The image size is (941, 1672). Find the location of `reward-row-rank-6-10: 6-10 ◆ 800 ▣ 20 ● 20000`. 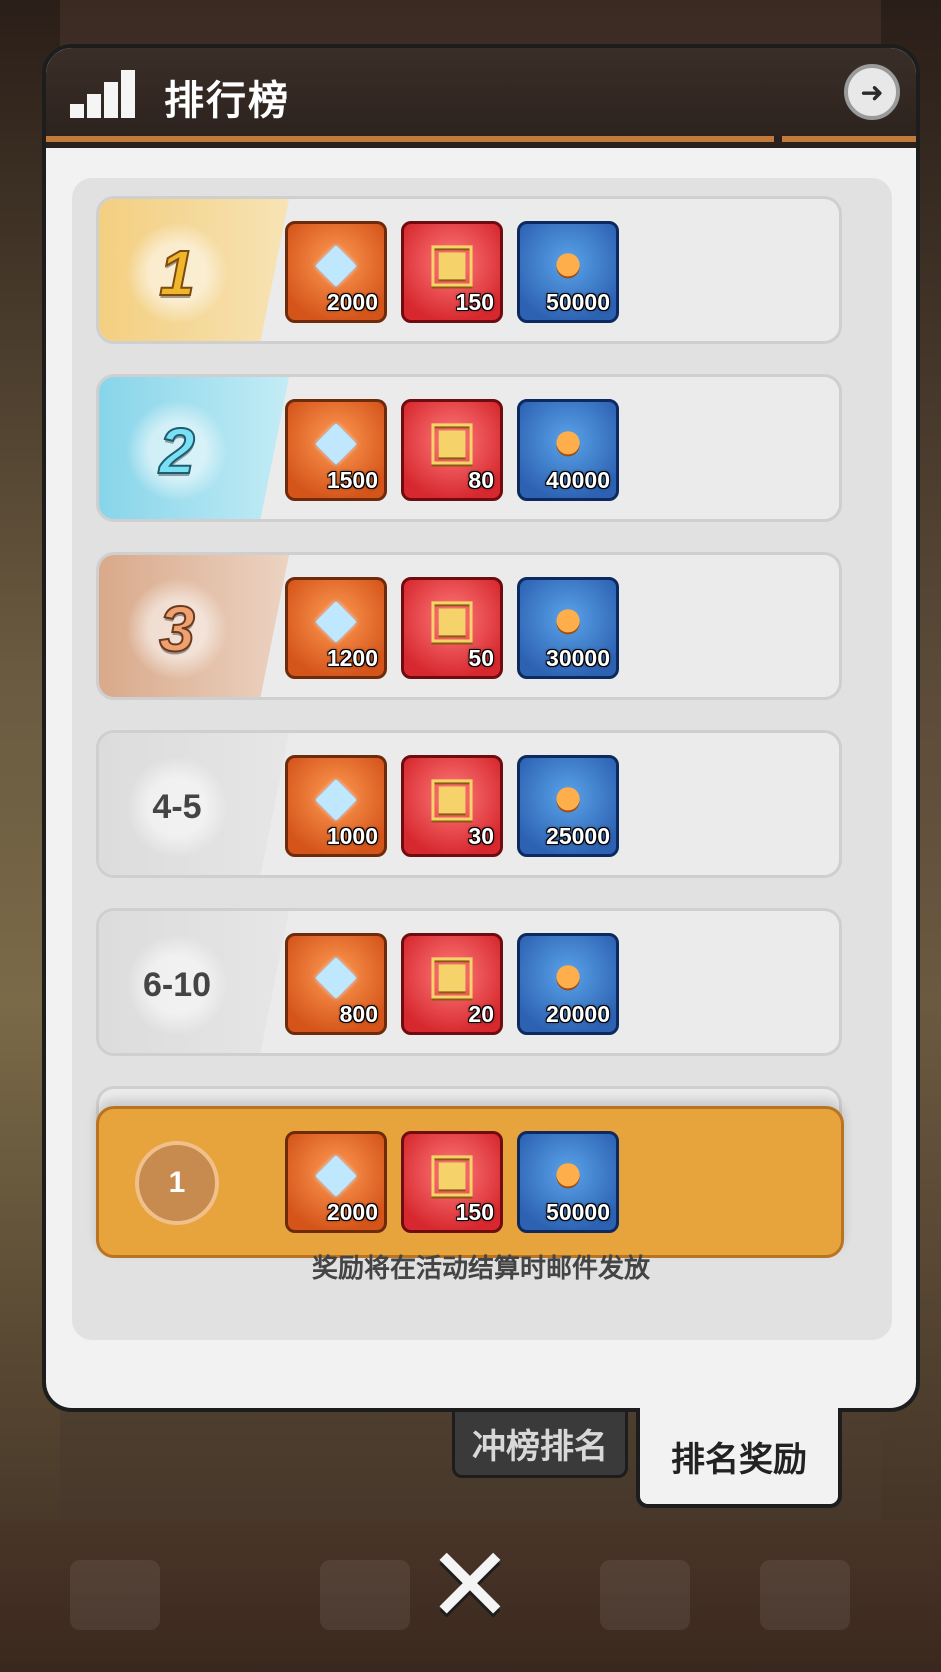

reward-row-rank-6-10: 6-10 ◆ 800 ▣ 20 ● 20000 is located at coordinates (469, 982).